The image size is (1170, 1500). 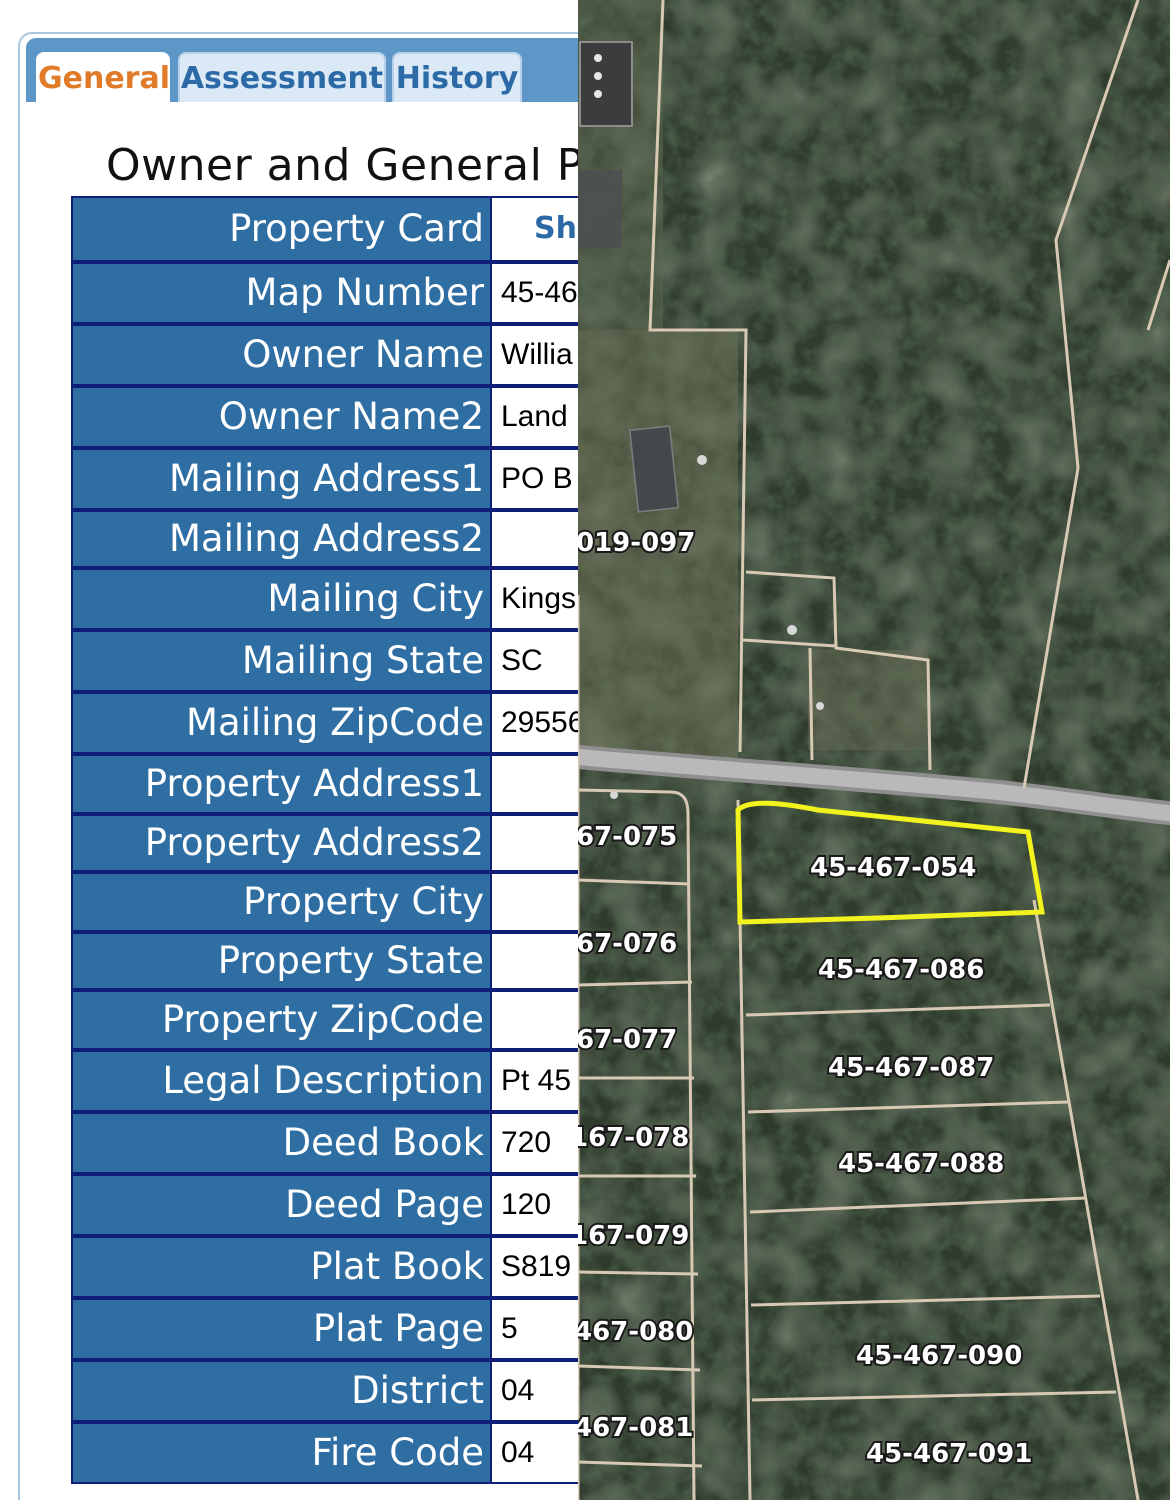 I want to click on field-value: S819, so click(x=535, y=1267).